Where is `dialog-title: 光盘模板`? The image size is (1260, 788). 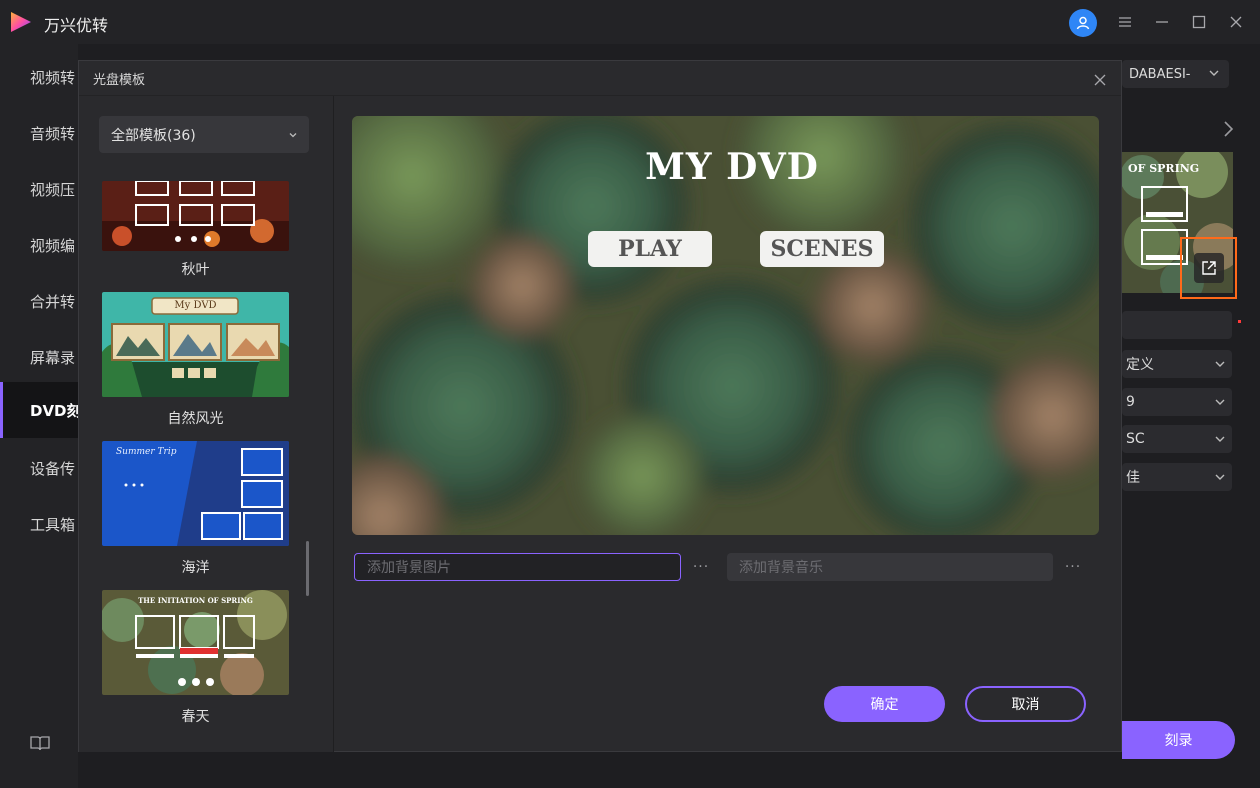
dialog-title: 光盘模板 is located at coordinates (119, 80).